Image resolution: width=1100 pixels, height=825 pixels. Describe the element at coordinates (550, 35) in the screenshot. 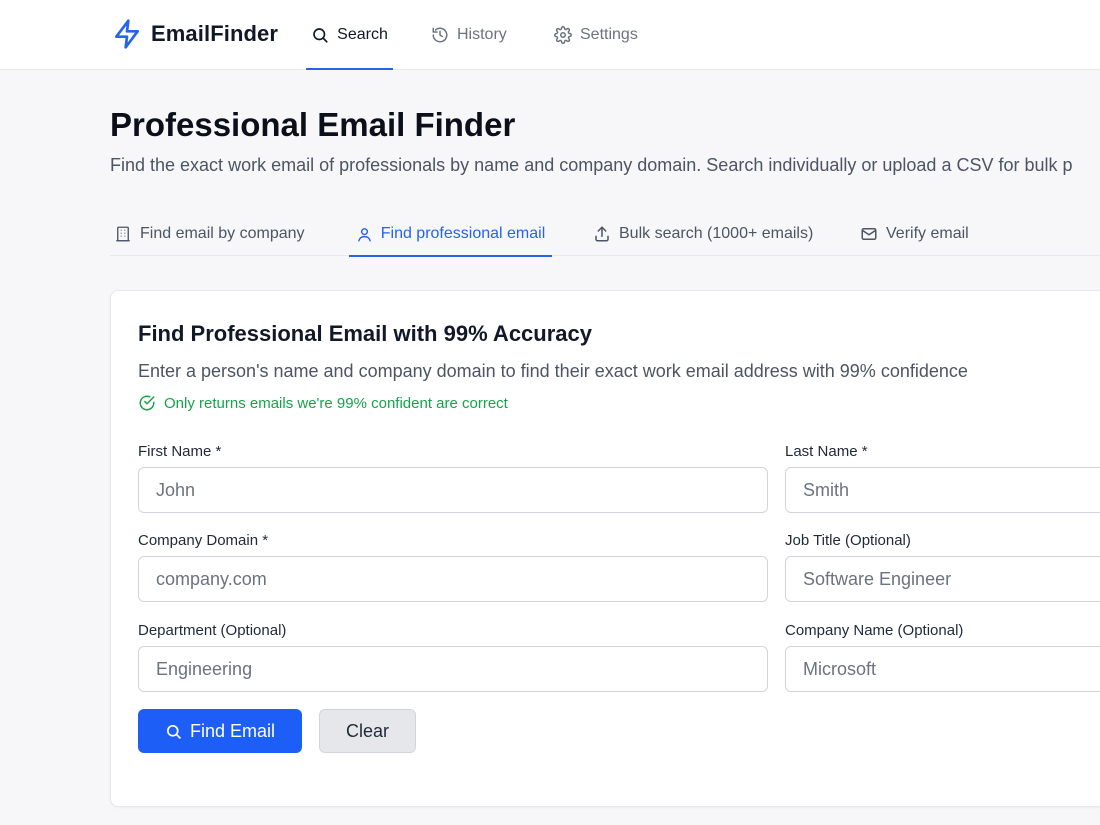

I see `top-navigation-bar: EmailFinder Search History Settings` at that location.